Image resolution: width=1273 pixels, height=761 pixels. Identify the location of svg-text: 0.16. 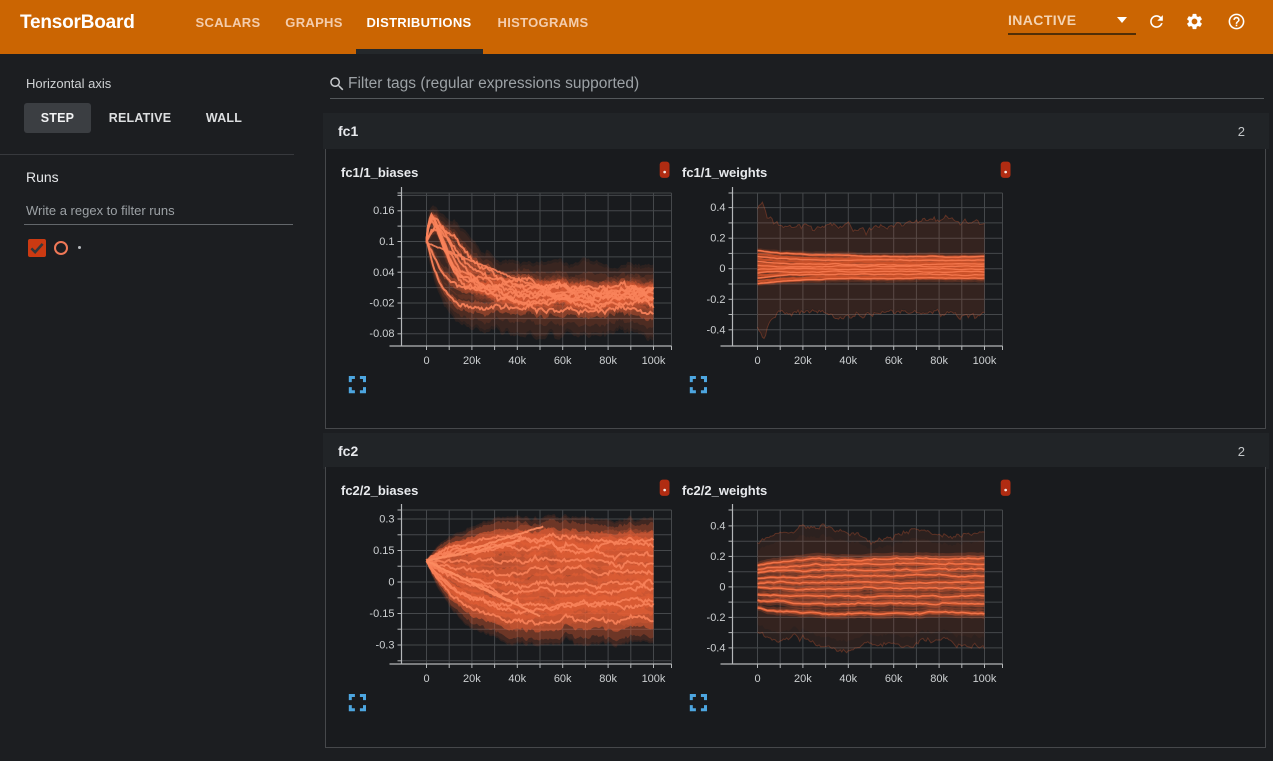
(383, 211).